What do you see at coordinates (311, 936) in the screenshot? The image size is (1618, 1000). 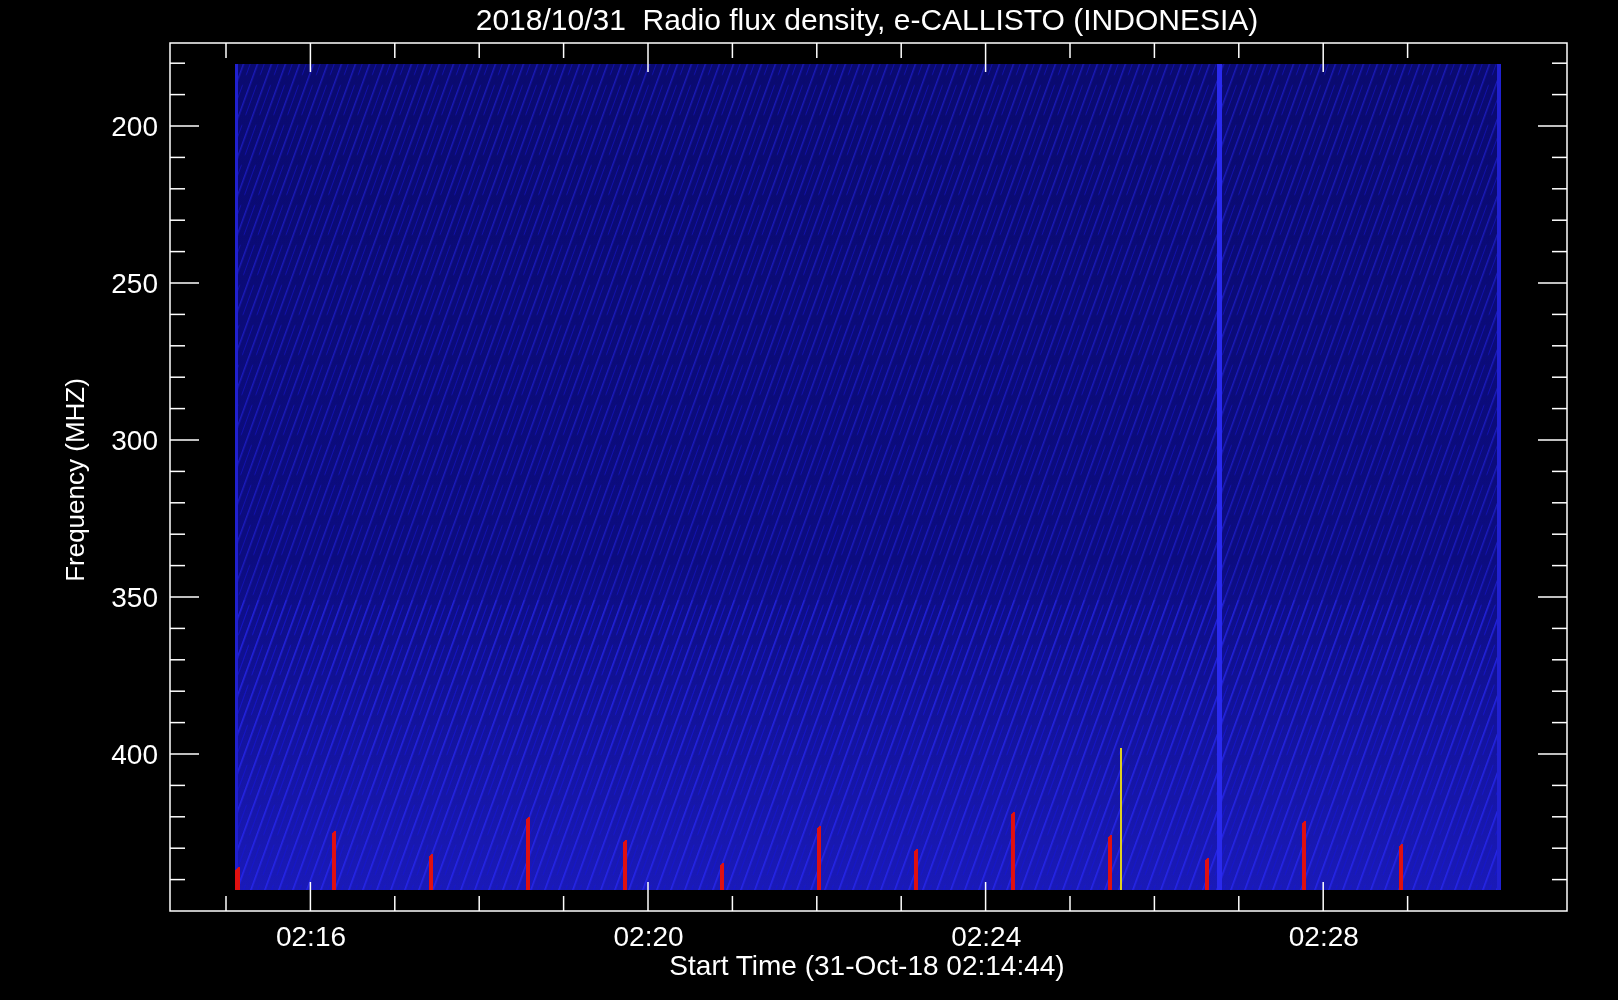 I see `x-tick-label: 02:16` at bounding box center [311, 936].